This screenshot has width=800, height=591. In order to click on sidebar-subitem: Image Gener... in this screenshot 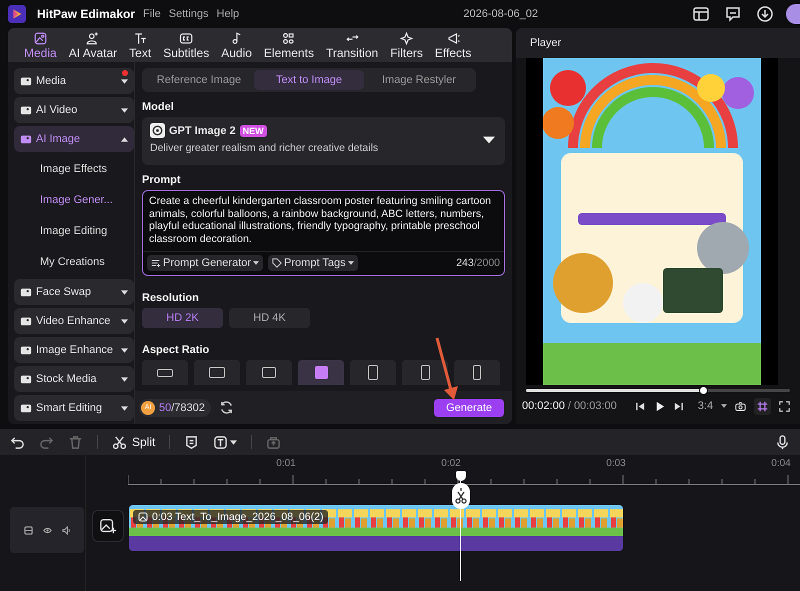, I will do `click(74, 200)`.